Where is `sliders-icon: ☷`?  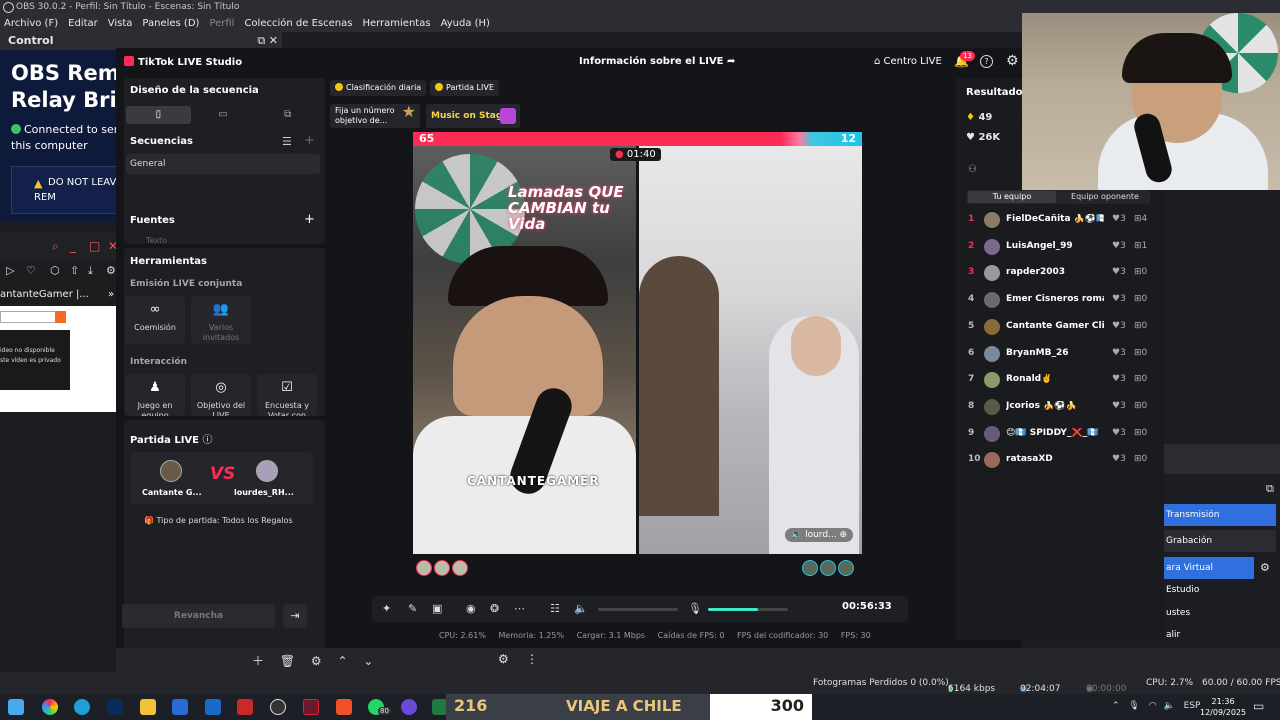
sliders-icon: ☷ is located at coordinates (555, 608).